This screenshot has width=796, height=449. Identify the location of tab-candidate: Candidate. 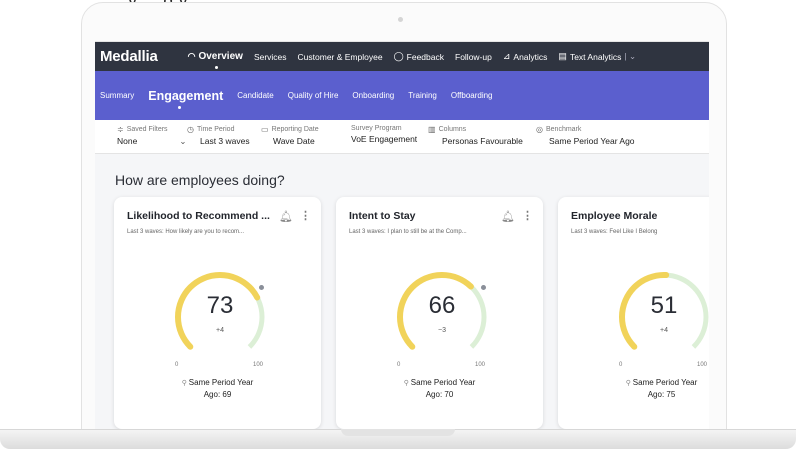
(255, 95).